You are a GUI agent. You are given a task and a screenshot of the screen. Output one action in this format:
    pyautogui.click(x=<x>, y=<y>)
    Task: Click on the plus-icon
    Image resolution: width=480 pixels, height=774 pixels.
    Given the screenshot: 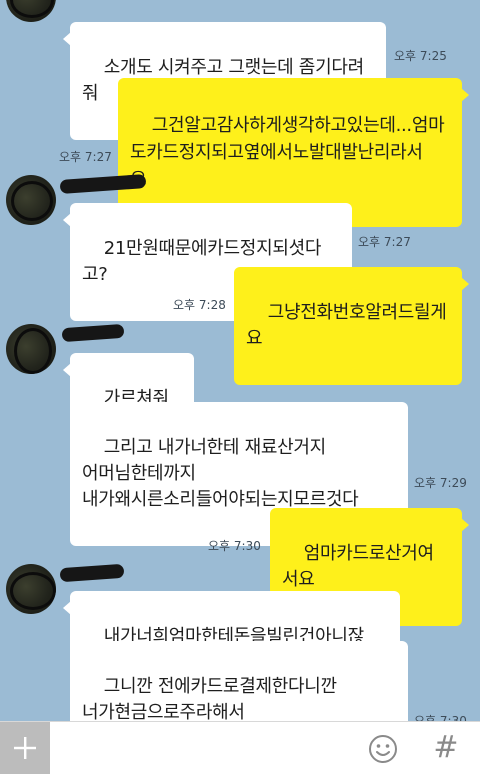 What is the action you would take?
    pyautogui.click(x=25, y=748)
    